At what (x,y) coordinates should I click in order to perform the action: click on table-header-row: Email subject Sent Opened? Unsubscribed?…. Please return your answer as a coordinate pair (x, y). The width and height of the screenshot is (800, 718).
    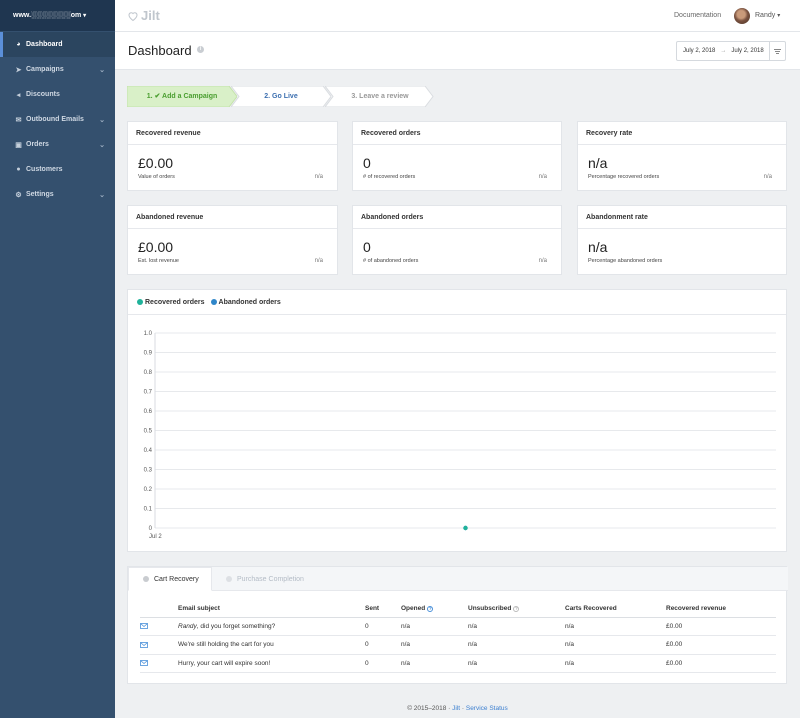
    Looking at the image, I should click on (458, 609).